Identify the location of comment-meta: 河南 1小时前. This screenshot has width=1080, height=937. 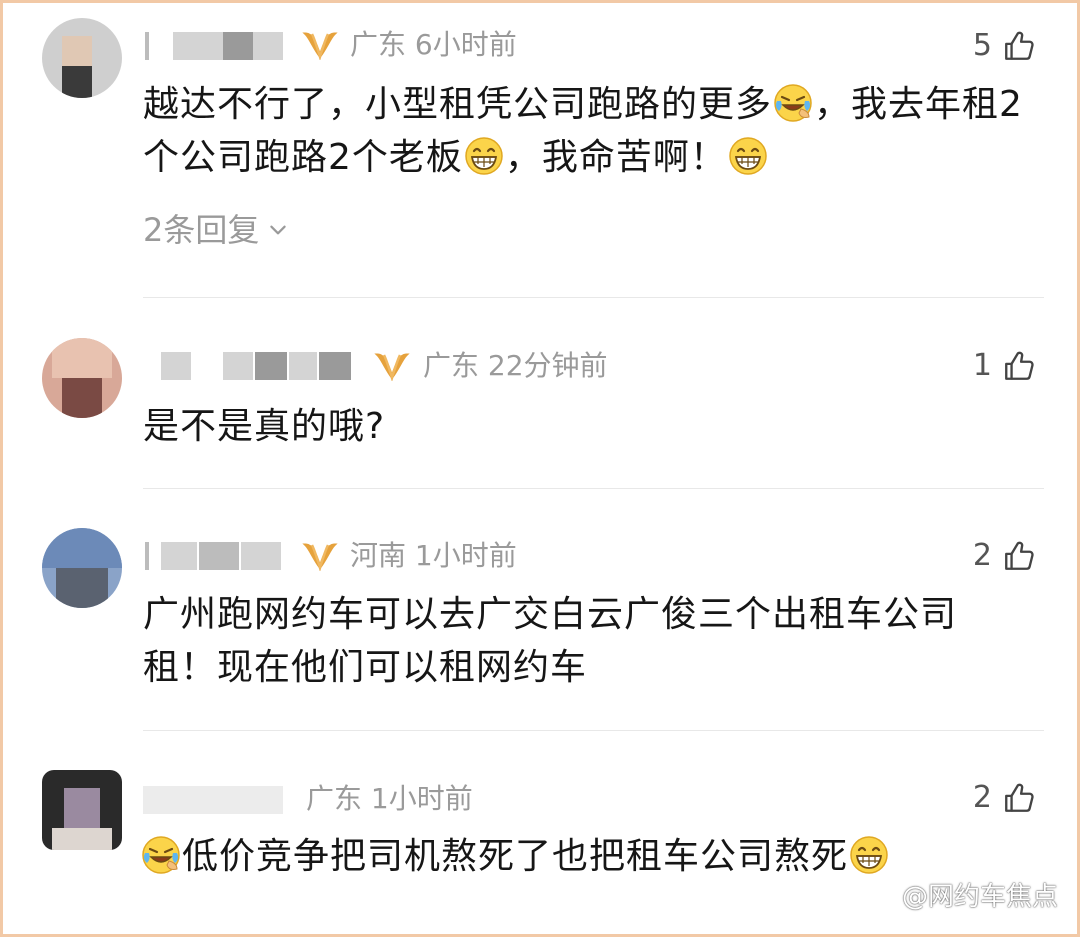
(433, 556).